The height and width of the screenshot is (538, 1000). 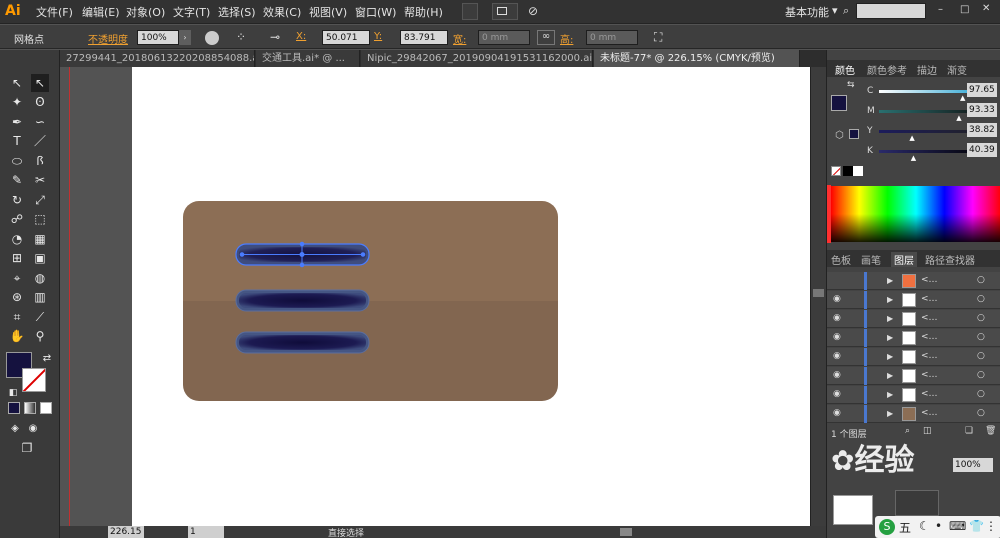 I want to click on tab-color-guide: 颜色参考, so click(x=887, y=69).